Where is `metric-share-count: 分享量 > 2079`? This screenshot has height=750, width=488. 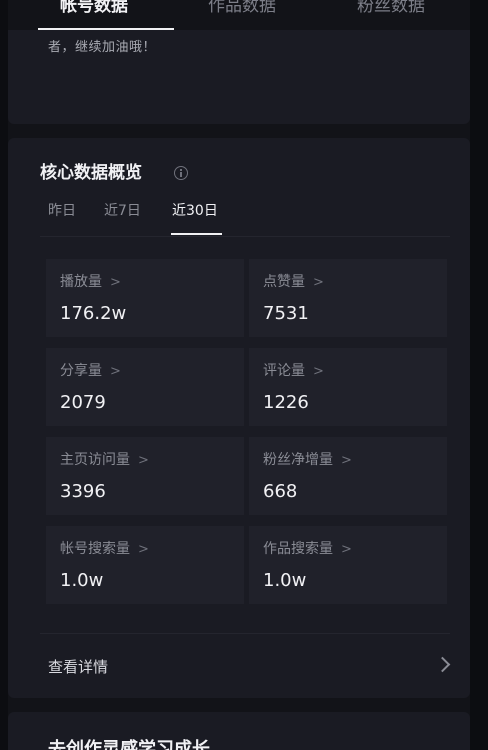
metric-share-count: 分享量 > 2079 is located at coordinates (145, 387).